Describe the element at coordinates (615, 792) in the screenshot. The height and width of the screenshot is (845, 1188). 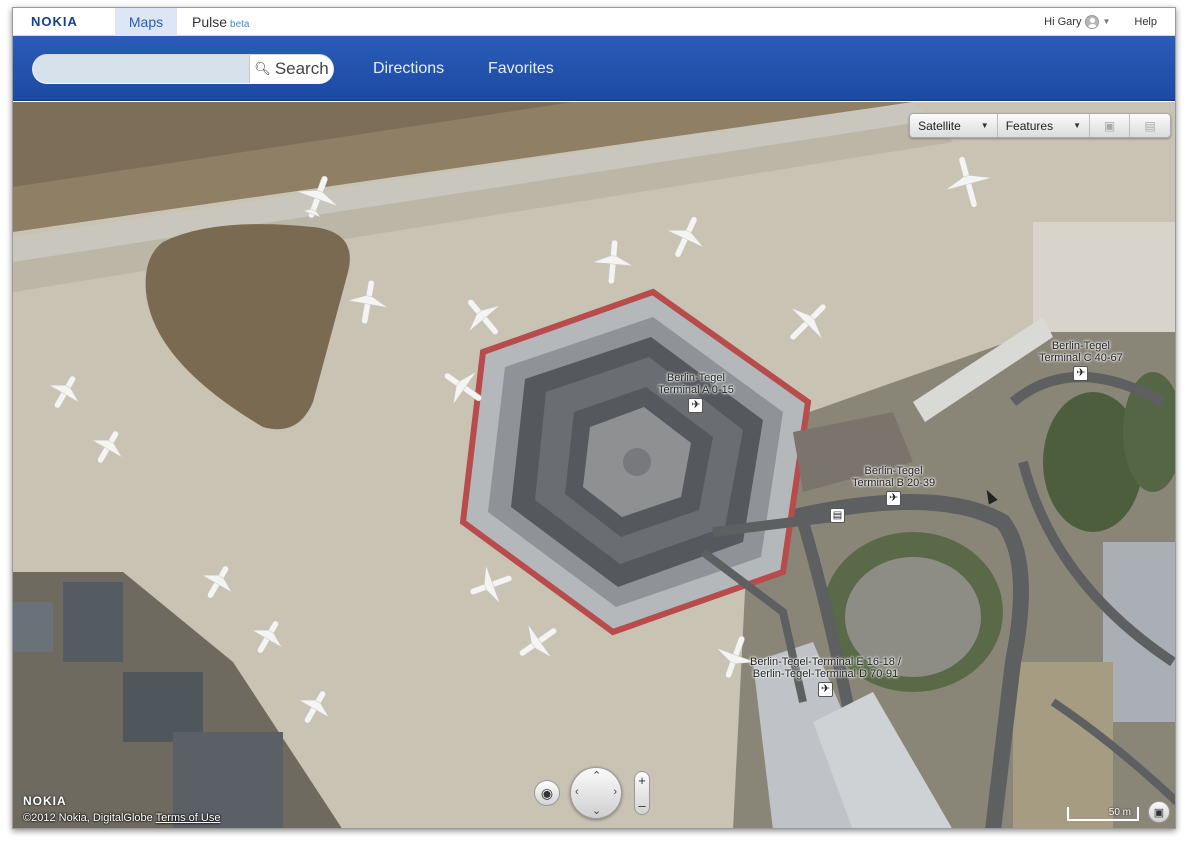
I see `chevron-right-icon: ›` at that location.